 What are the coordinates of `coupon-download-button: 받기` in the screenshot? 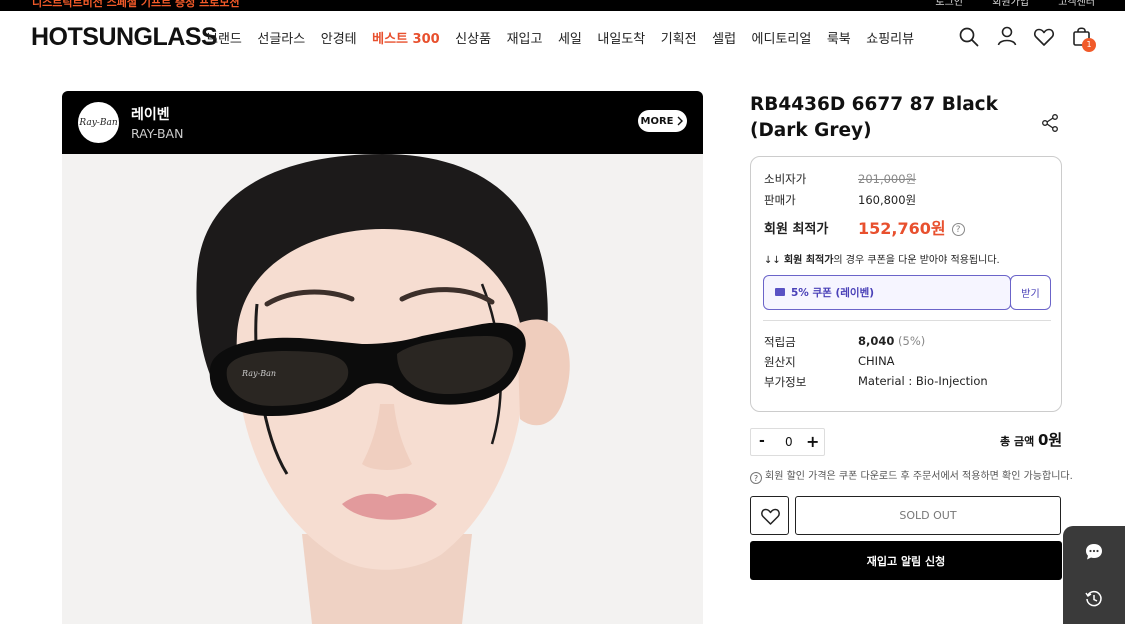 It's located at (1030, 292).